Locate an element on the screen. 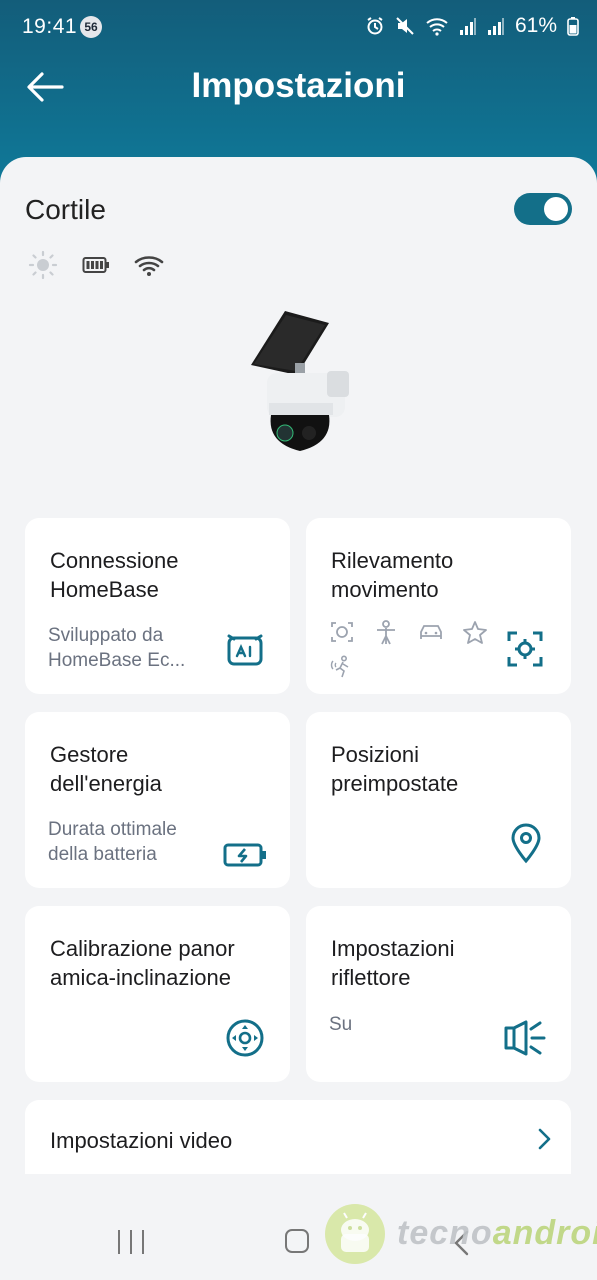 This screenshot has width=597, height=1280. video-settings-row: Impostazioni video is located at coordinates (298, 1137).